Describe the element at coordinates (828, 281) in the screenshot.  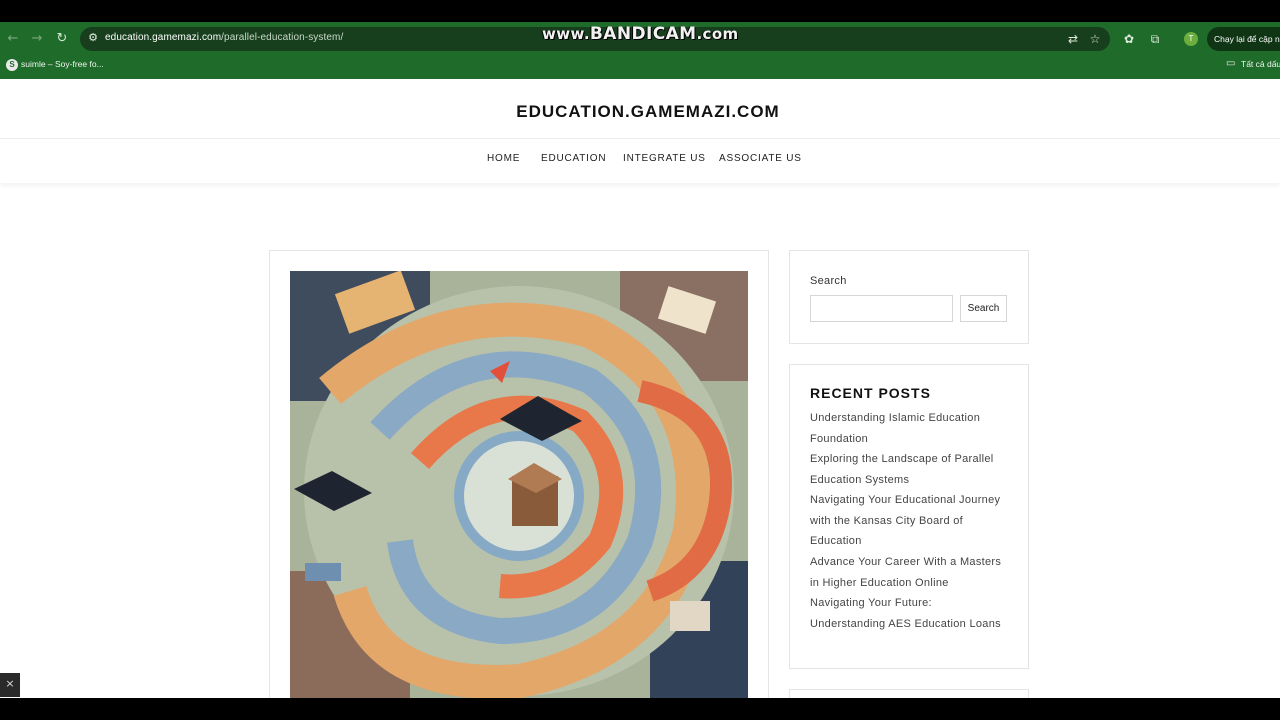
I see `search-label: Search` at that location.